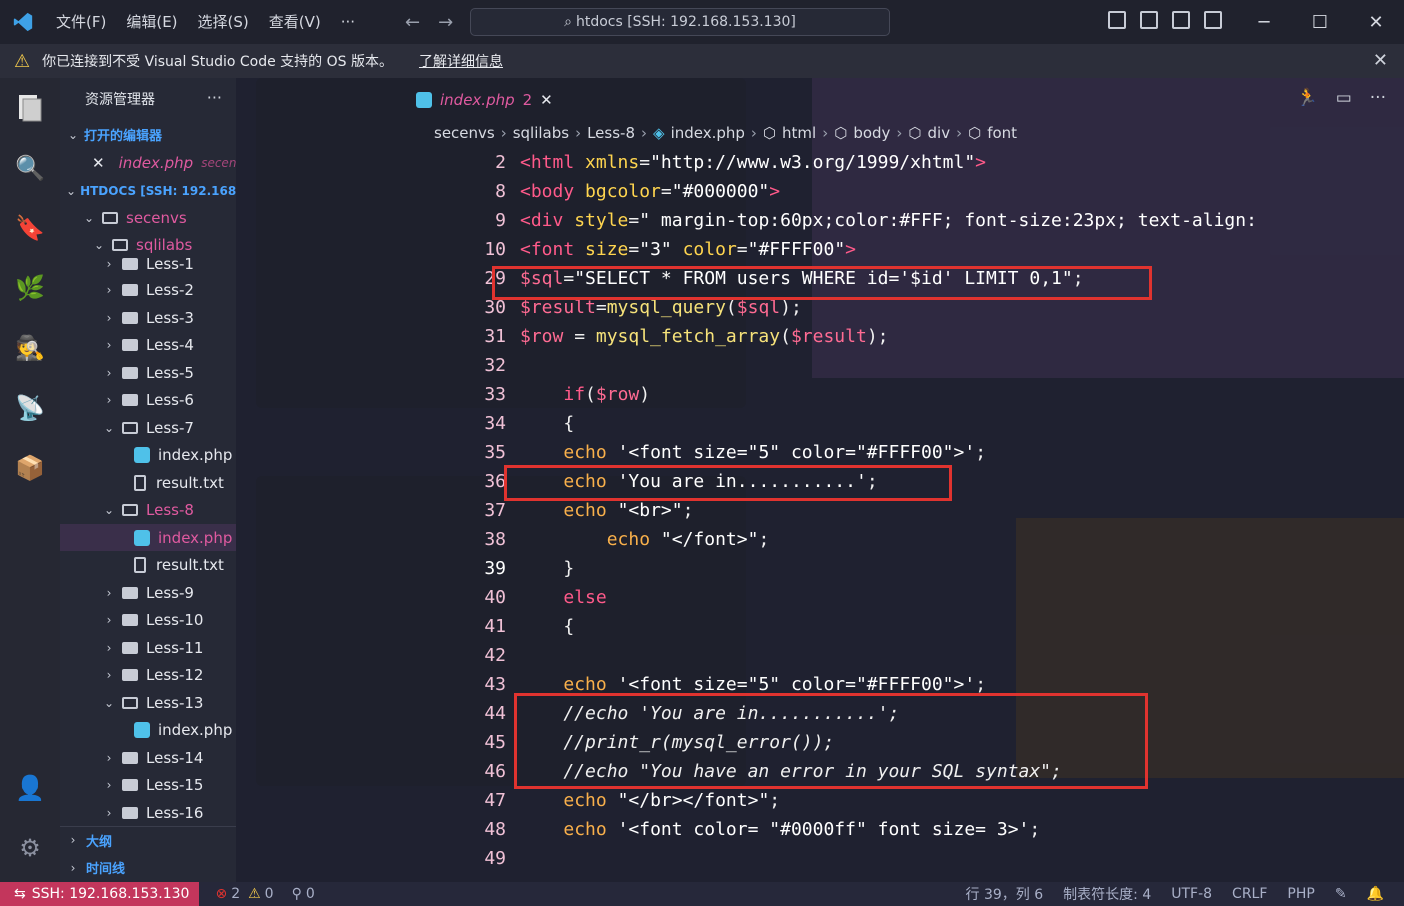 This screenshot has width=1404, height=906. I want to click on toggle-secondary-sidebar-icon, so click(1181, 20).